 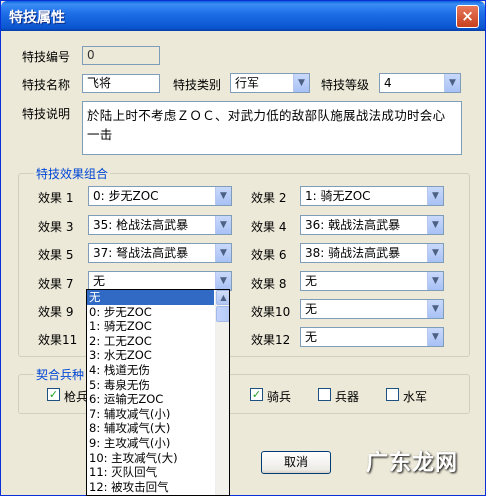 I want to click on scroll-thumb, so click(x=222, y=314).